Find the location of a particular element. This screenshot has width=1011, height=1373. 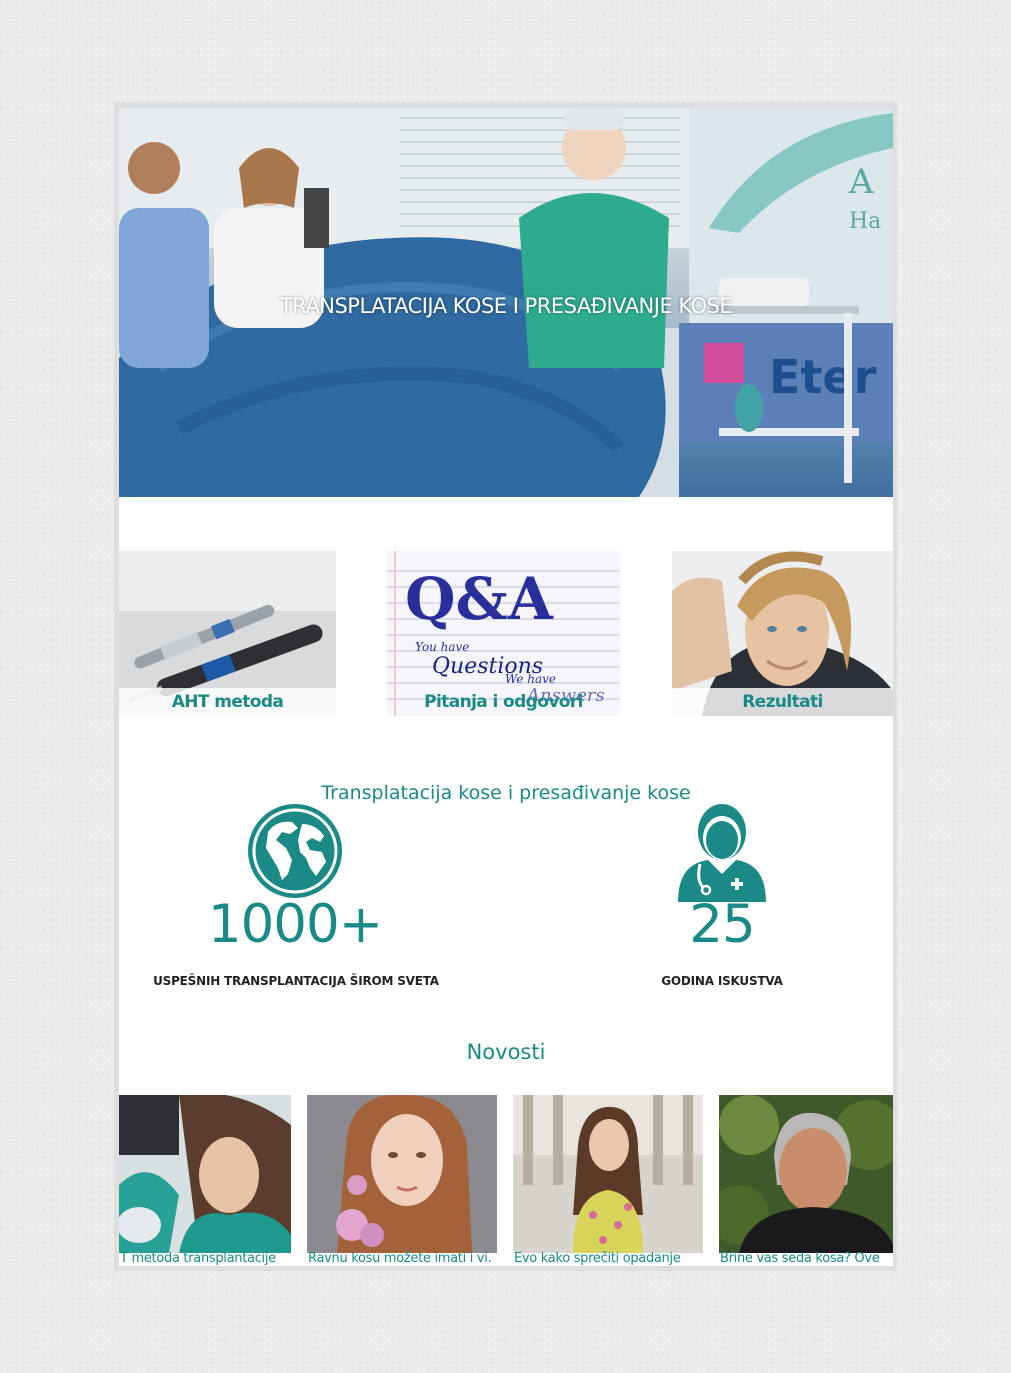

svg-text: Ha is located at coordinates (865, 221).